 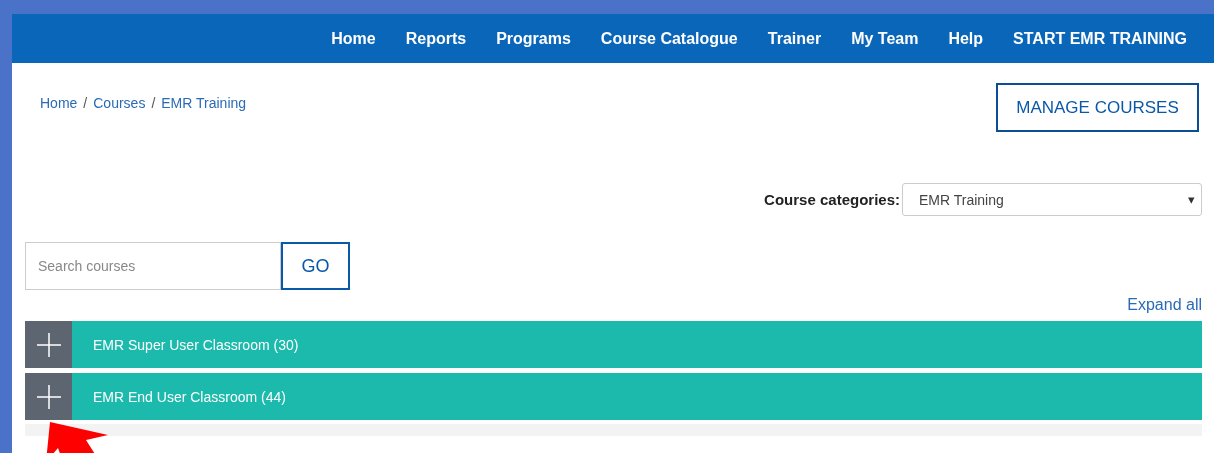 What do you see at coordinates (1052, 199) in the screenshot?
I see `category-select: EMR Training ▾` at bounding box center [1052, 199].